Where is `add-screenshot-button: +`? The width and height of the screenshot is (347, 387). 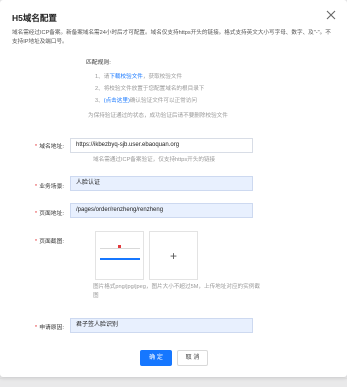 add-screenshot-button: + is located at coordinates (173, 255).